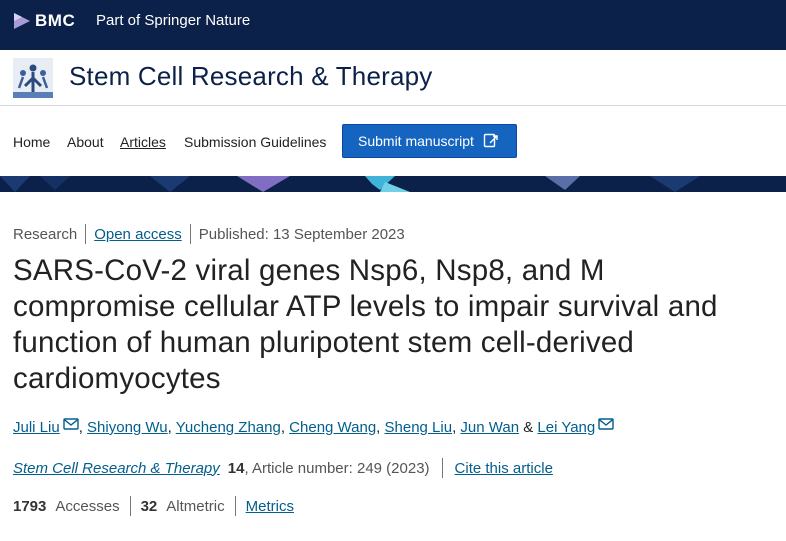  What do you see at coordinates (337, 468) in the screenshot?
I see `article-number: , Article number: 249 (2023)` at bounding box center [337, 468].